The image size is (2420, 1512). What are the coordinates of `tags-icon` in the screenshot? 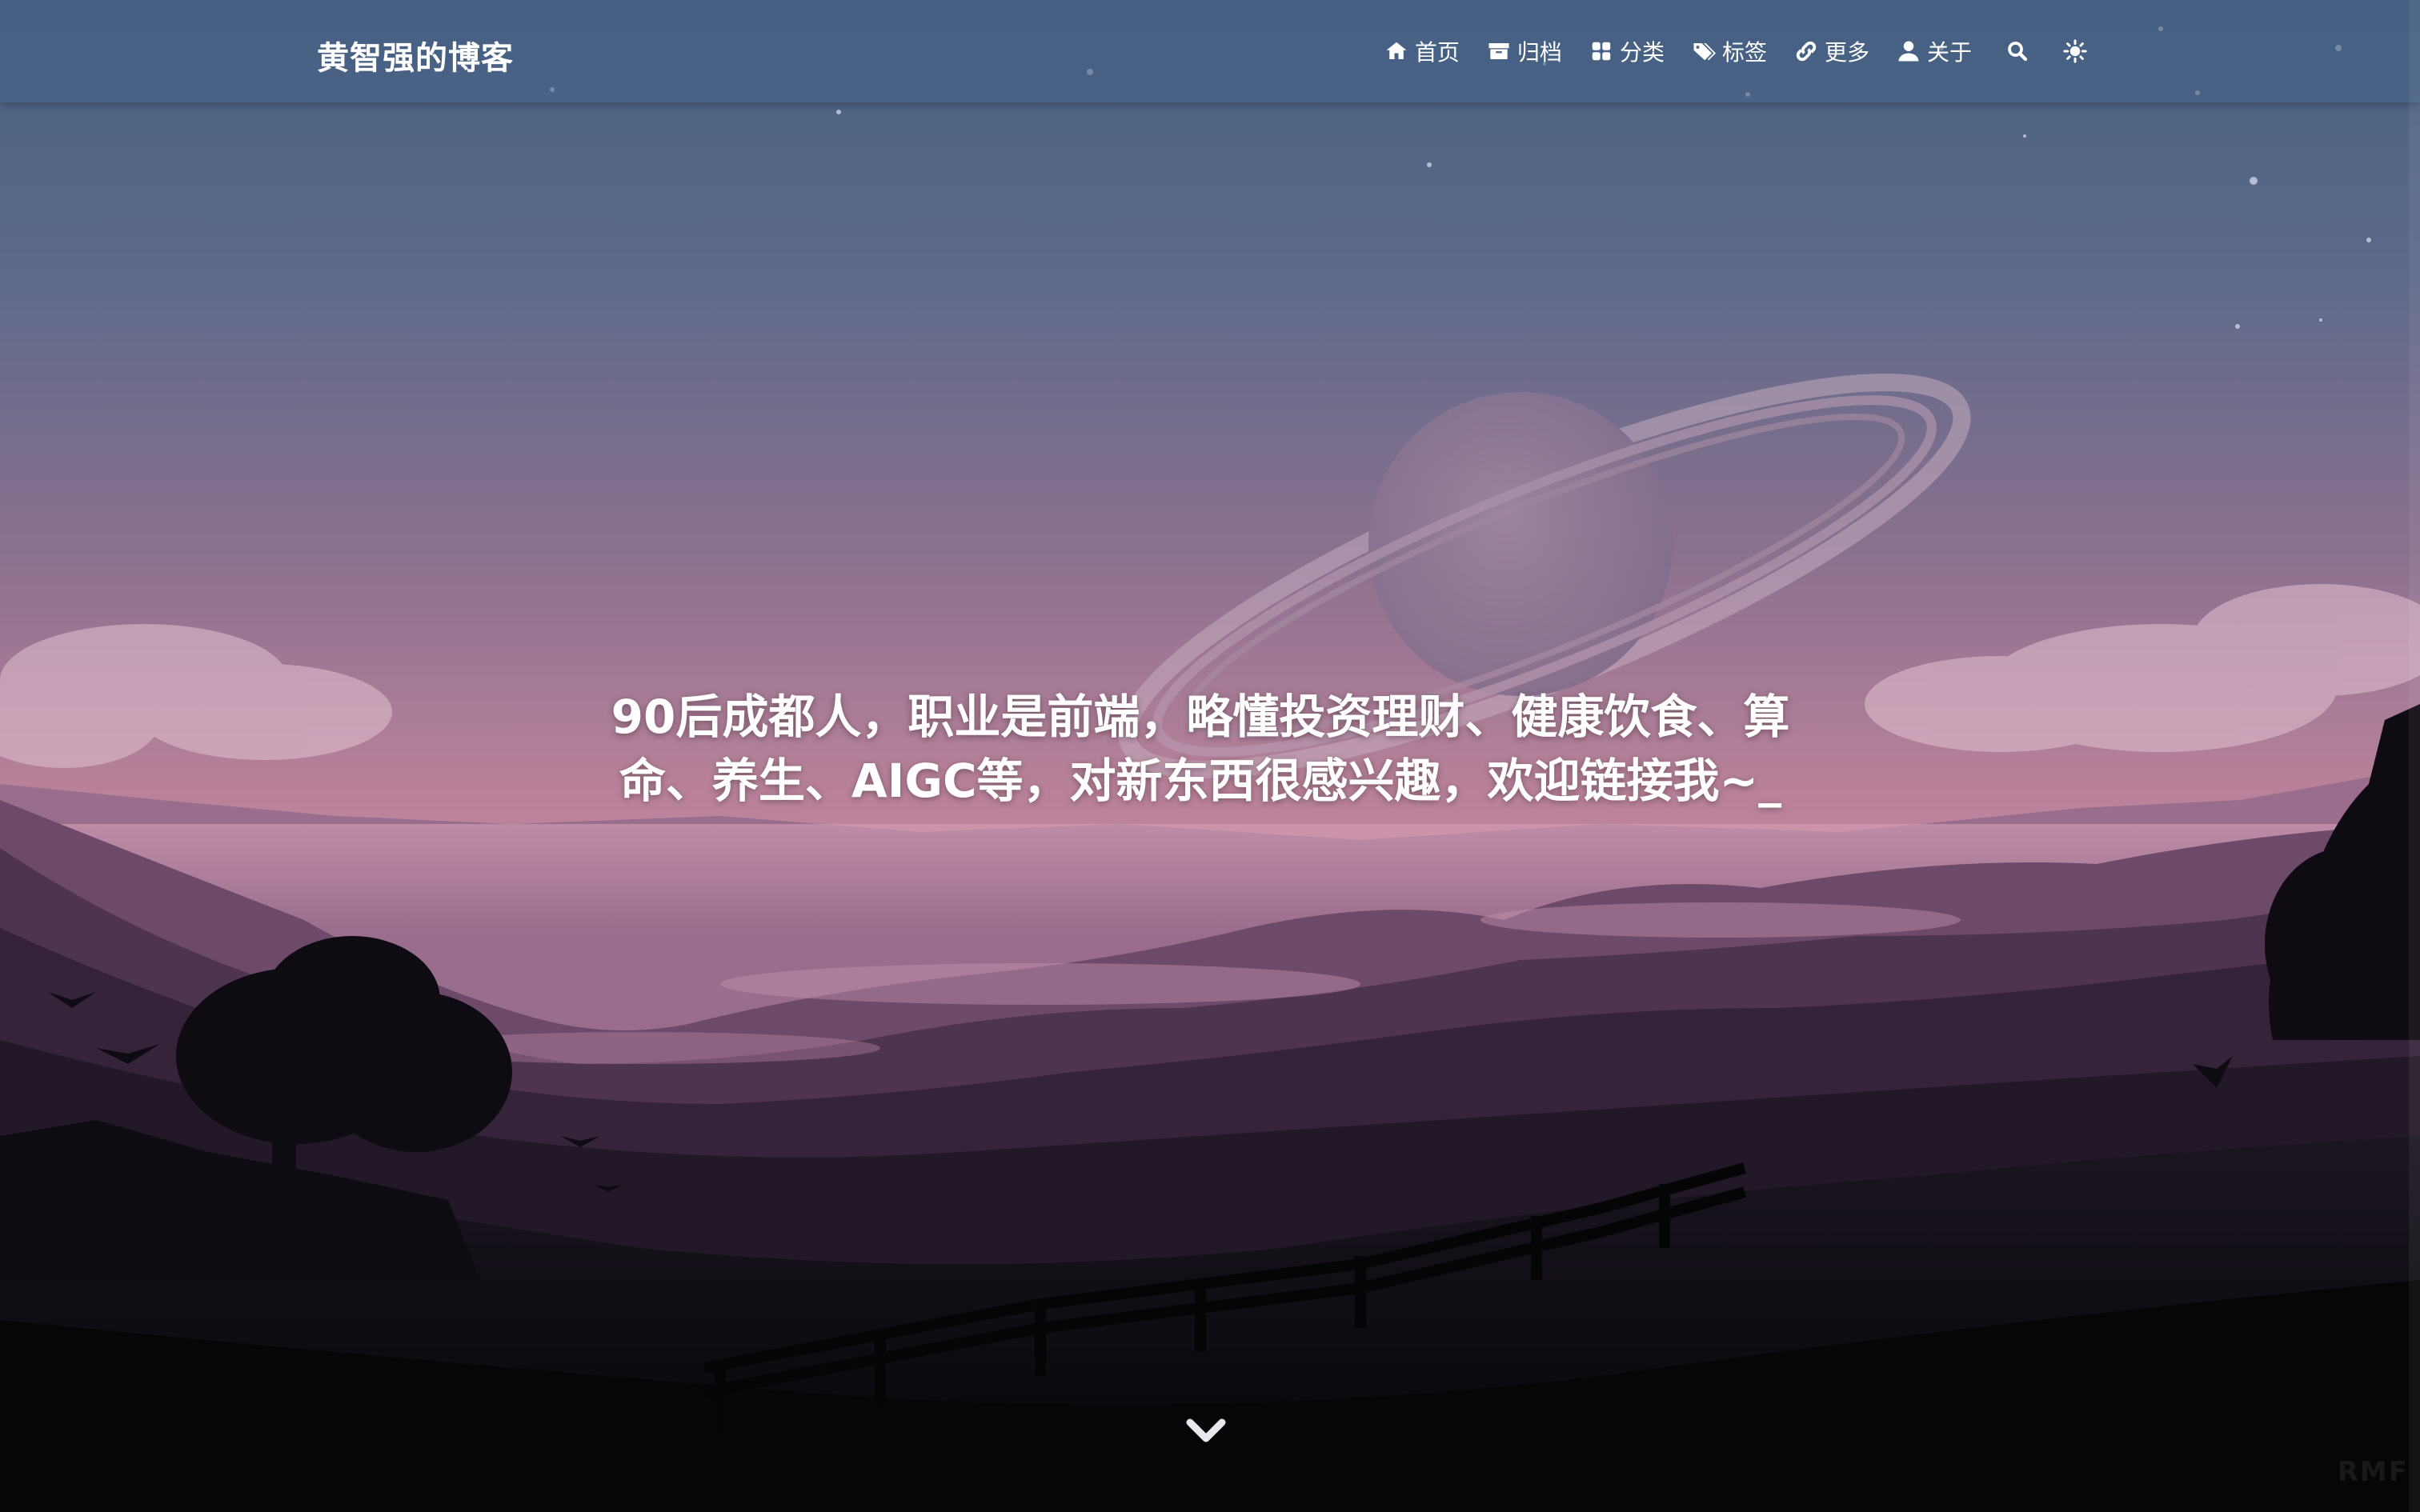 It's located at (1704, 51).